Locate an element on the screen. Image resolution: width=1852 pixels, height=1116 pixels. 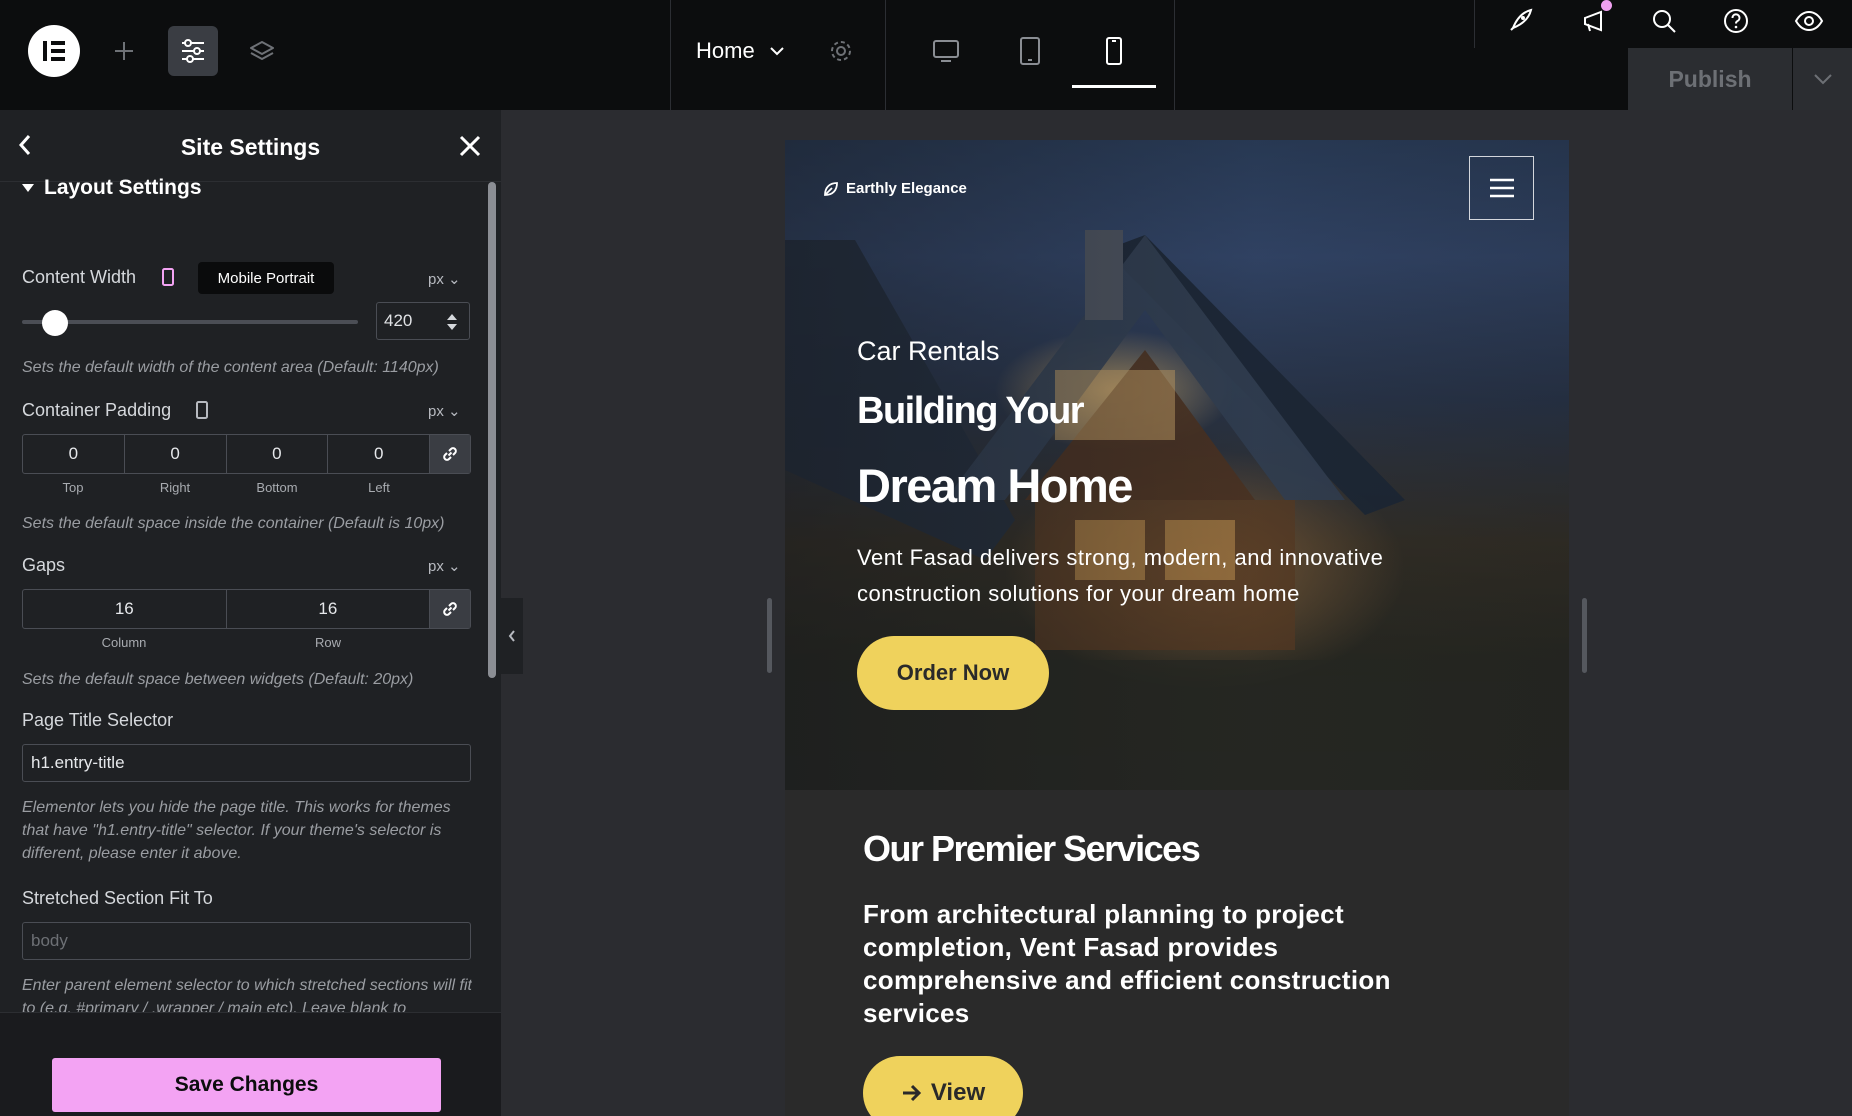
padding-bottom-label: Bottom is located at coordinates (277, 487).